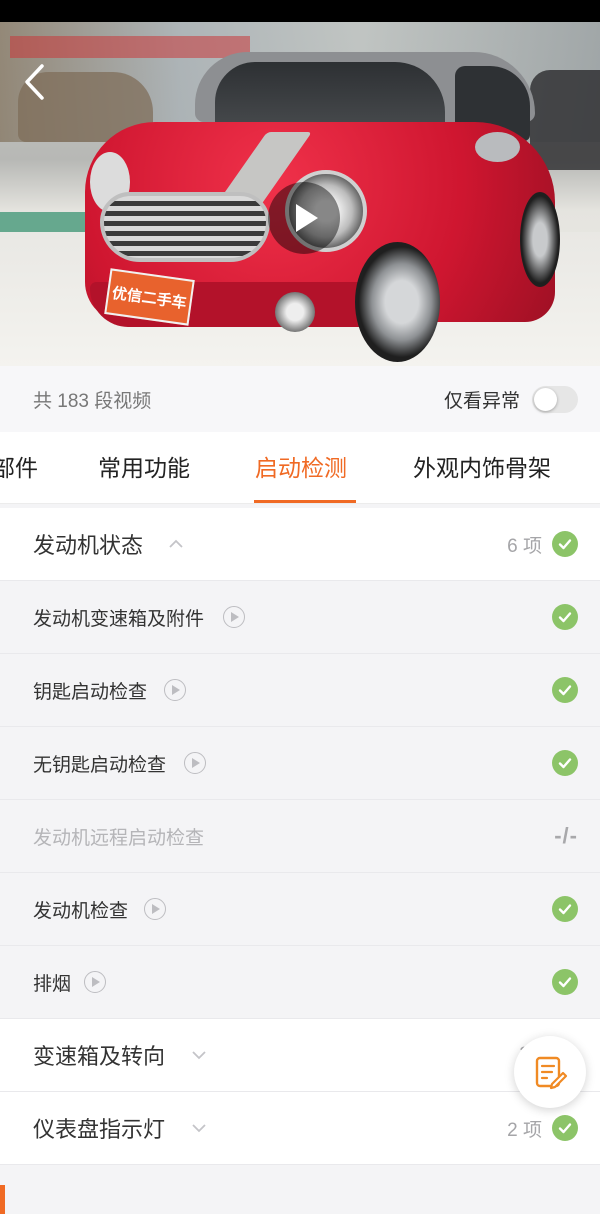  Describe the element at coordinates (144, 468) in the screenshot. I see `tab-common-functions: 常用功能` at that location.